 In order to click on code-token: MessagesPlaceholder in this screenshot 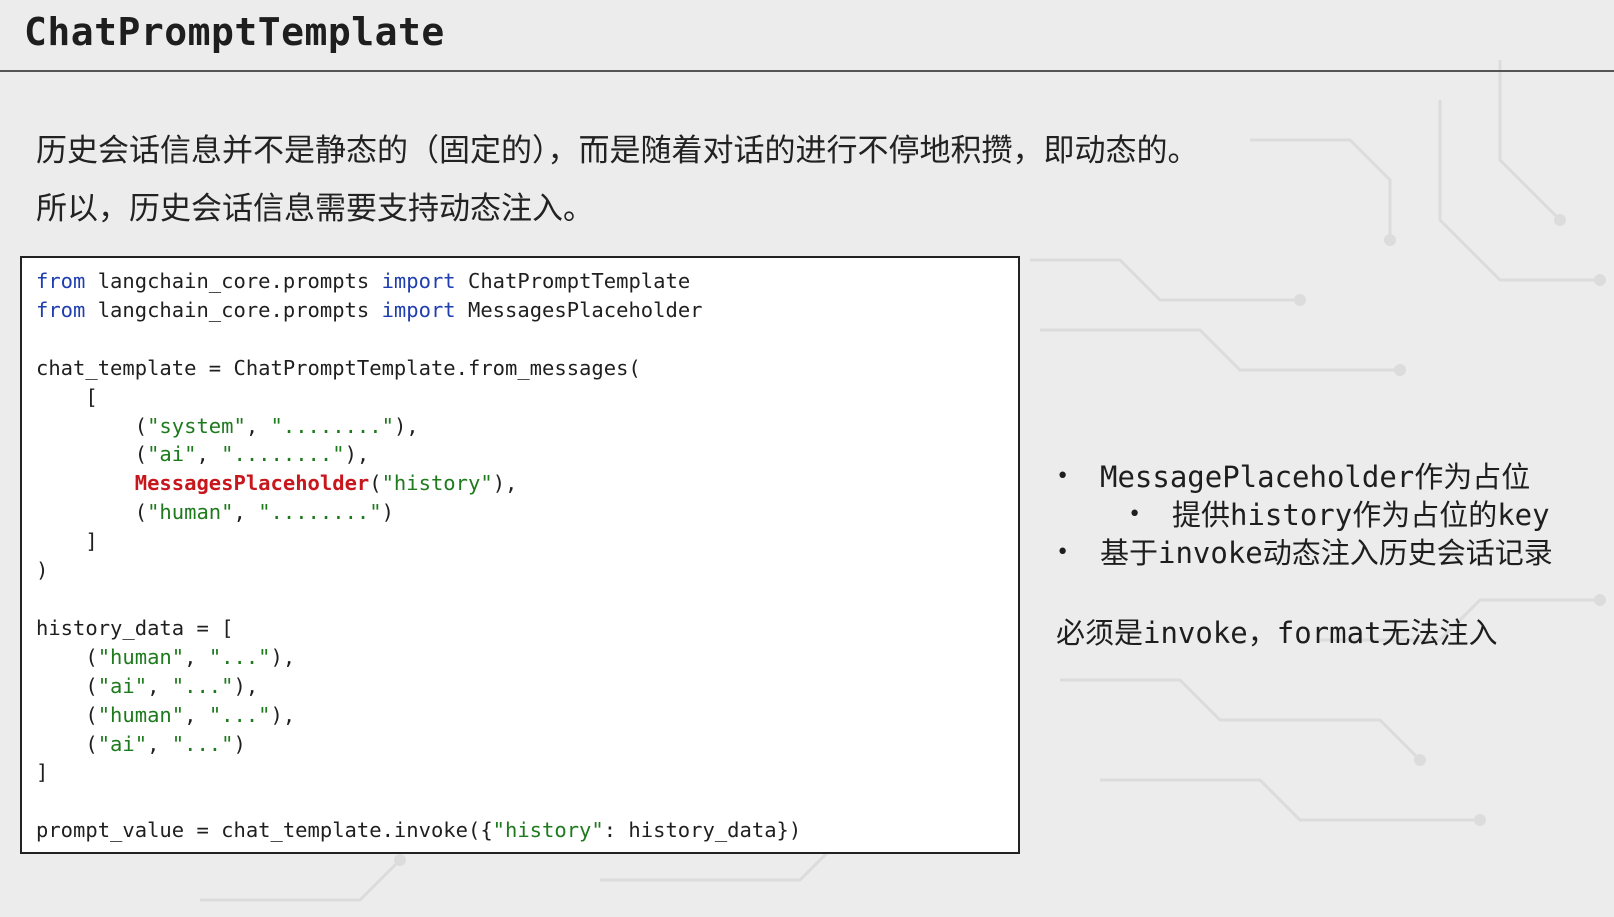, I will do `click(579, 309)`.